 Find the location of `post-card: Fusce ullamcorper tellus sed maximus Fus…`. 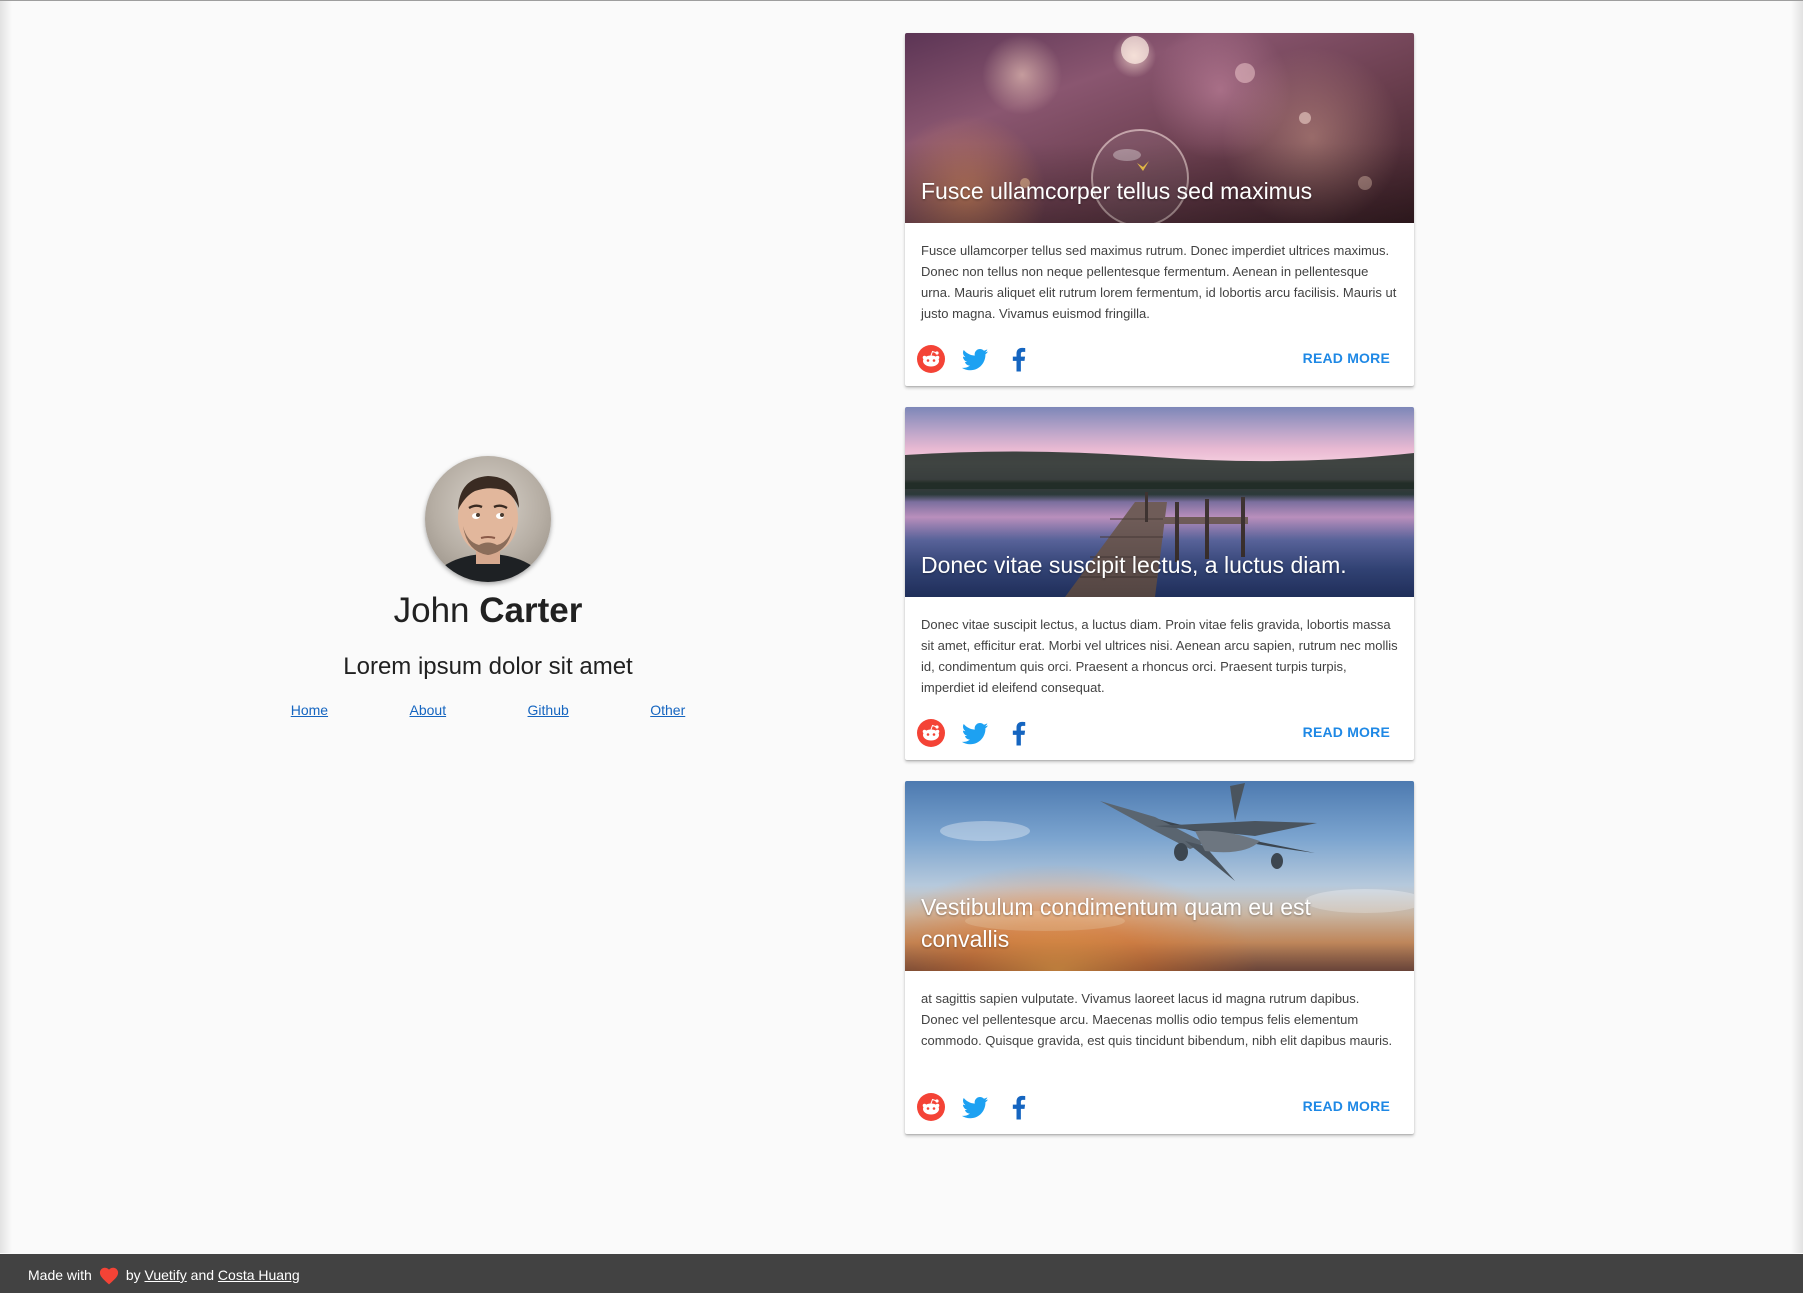

post-card: Fusce ullamcorper tellus sed maximus Fus… is located at coordinates (1159, 209).